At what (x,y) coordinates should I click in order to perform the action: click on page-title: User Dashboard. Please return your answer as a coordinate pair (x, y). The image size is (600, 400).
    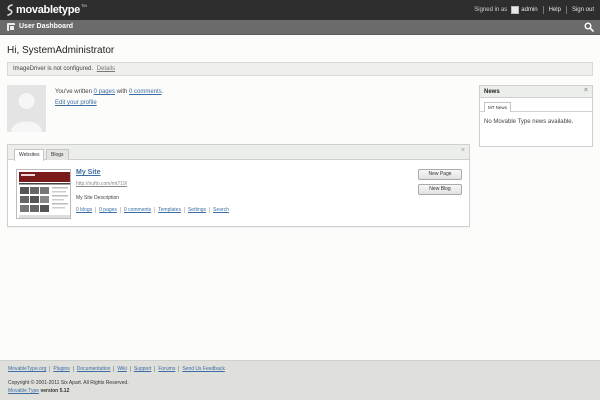
    Looking at the image, I should click on (46, 26).